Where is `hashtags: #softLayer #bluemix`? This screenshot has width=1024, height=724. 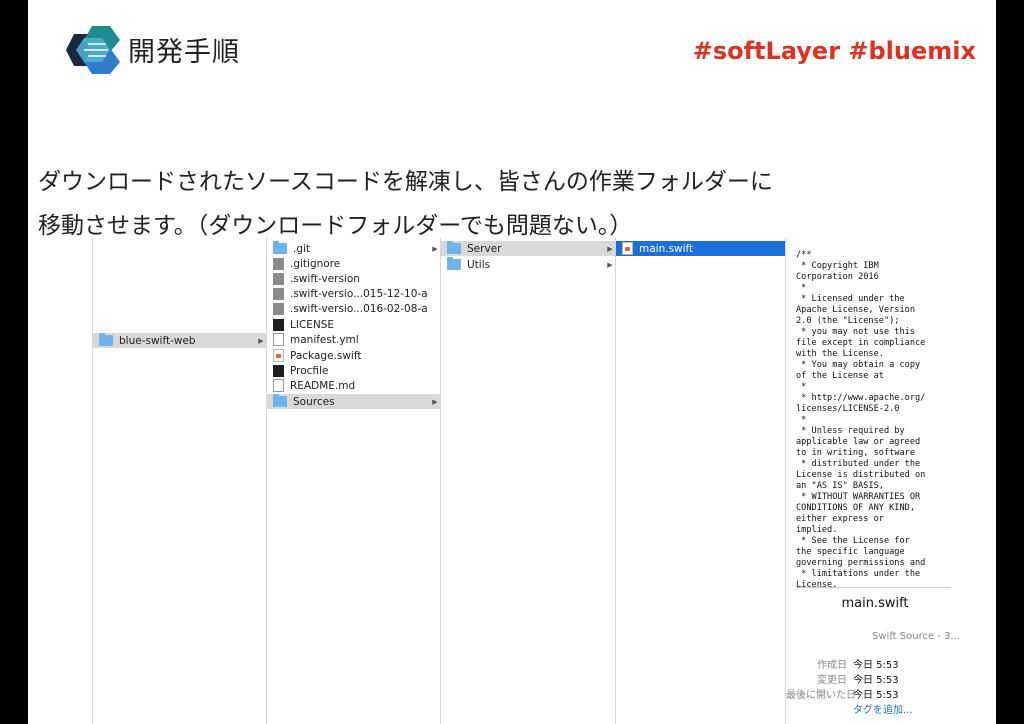 hashtags: #softLayer #bluemix is located at coordinates (834, 51).